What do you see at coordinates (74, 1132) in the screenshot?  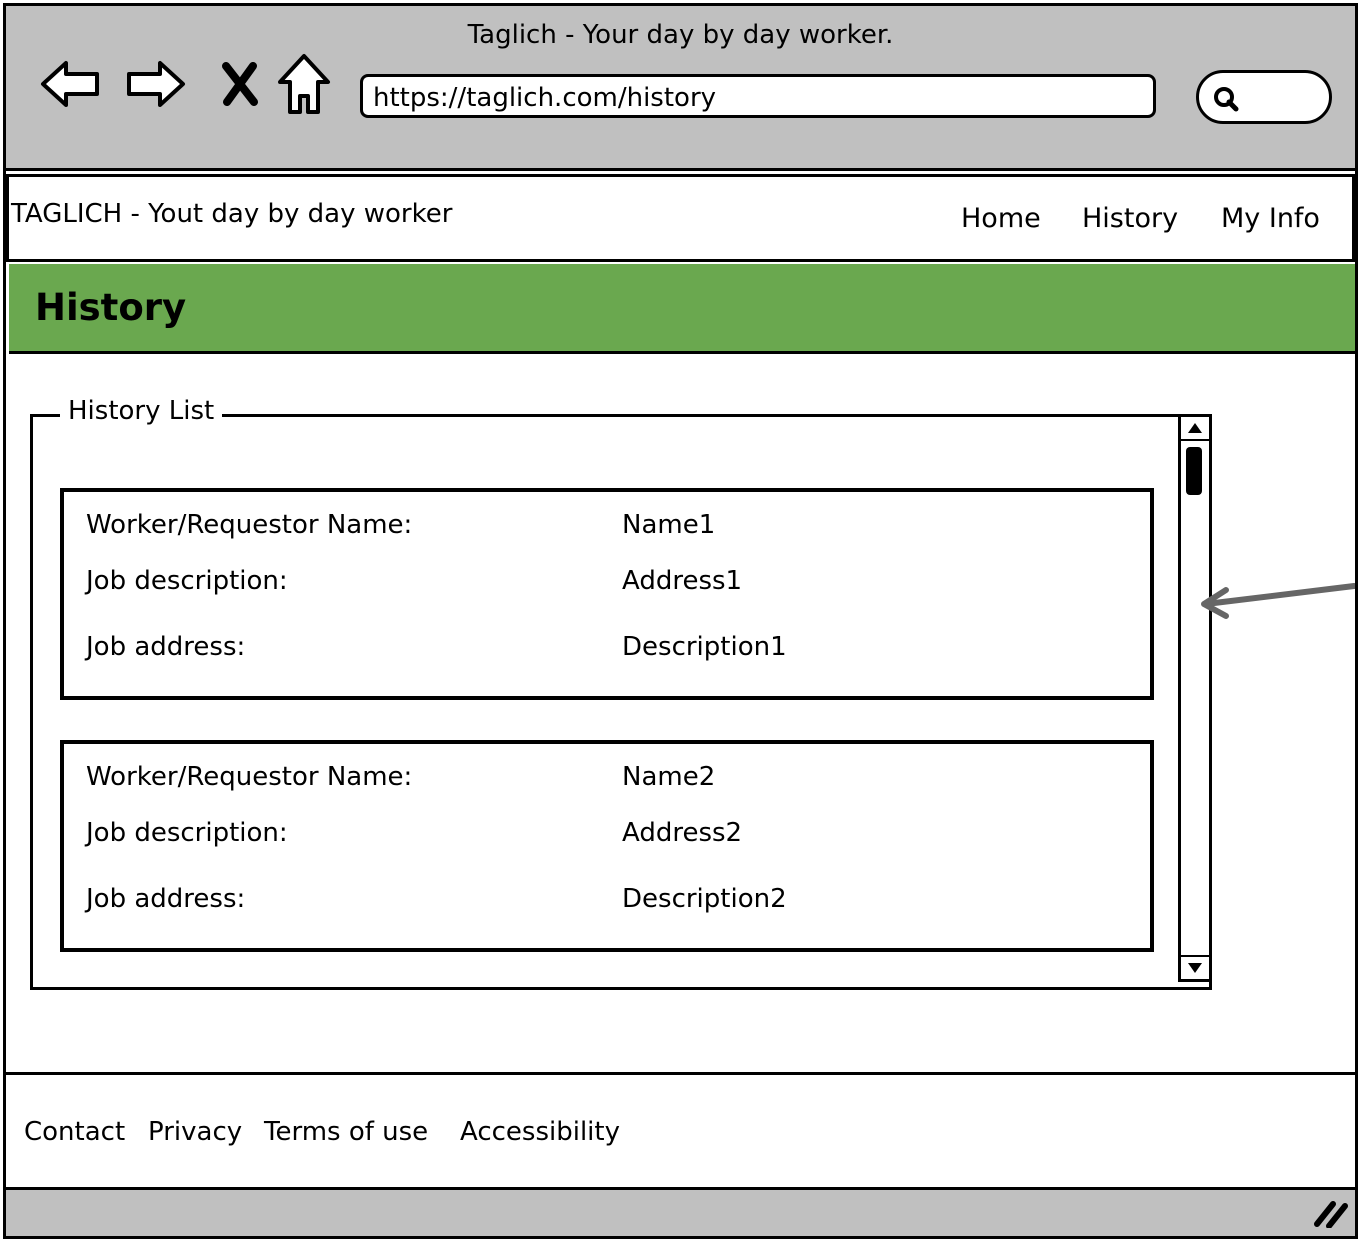 I see `footer-link-contact: Contact` at bounding box center [74, 1132].